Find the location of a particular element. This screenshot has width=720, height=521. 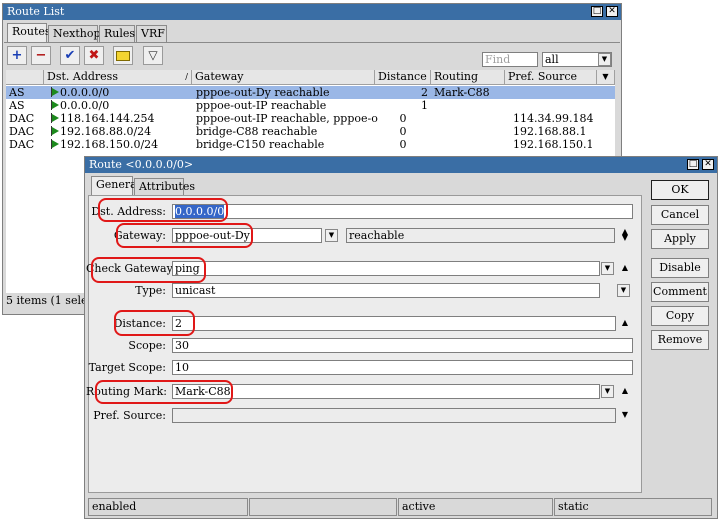

scope-input: 30 is located at coordinates (402, 345).